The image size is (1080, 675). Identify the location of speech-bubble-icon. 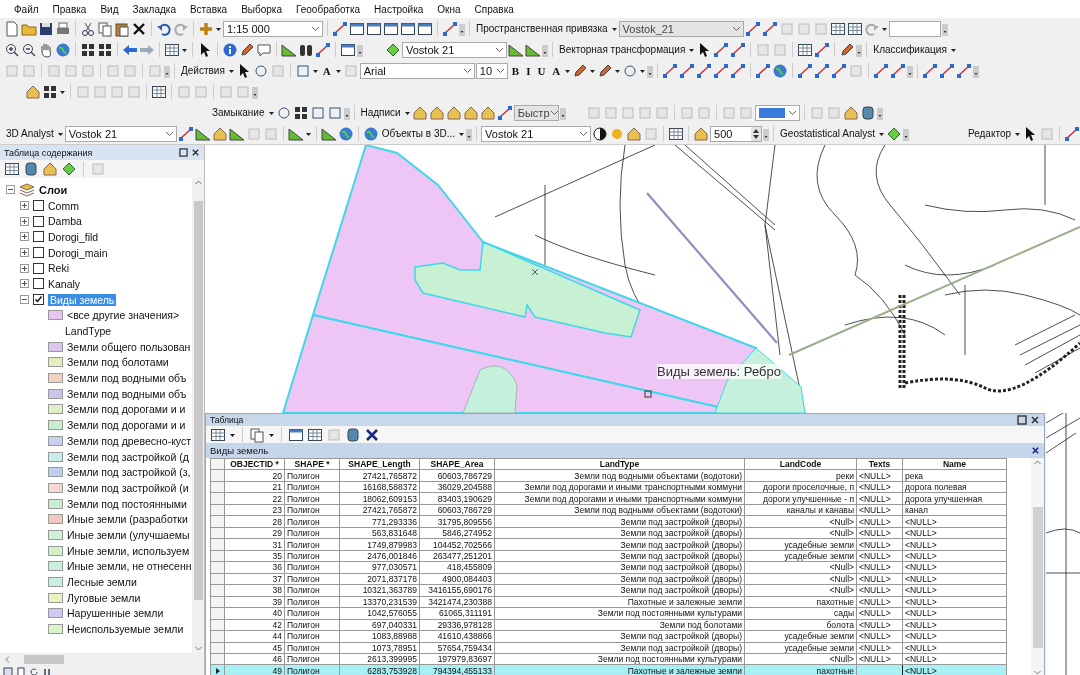
(264, 49).